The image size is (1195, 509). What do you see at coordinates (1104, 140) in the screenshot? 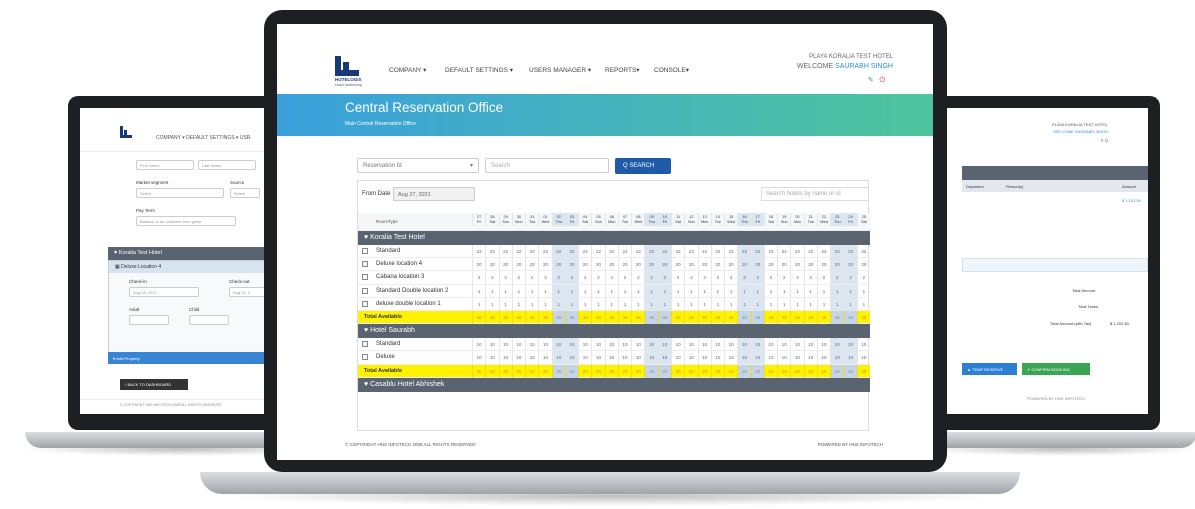
I see `right-header-icons: ✎ ⏻` at bounding box center [1104, 140].